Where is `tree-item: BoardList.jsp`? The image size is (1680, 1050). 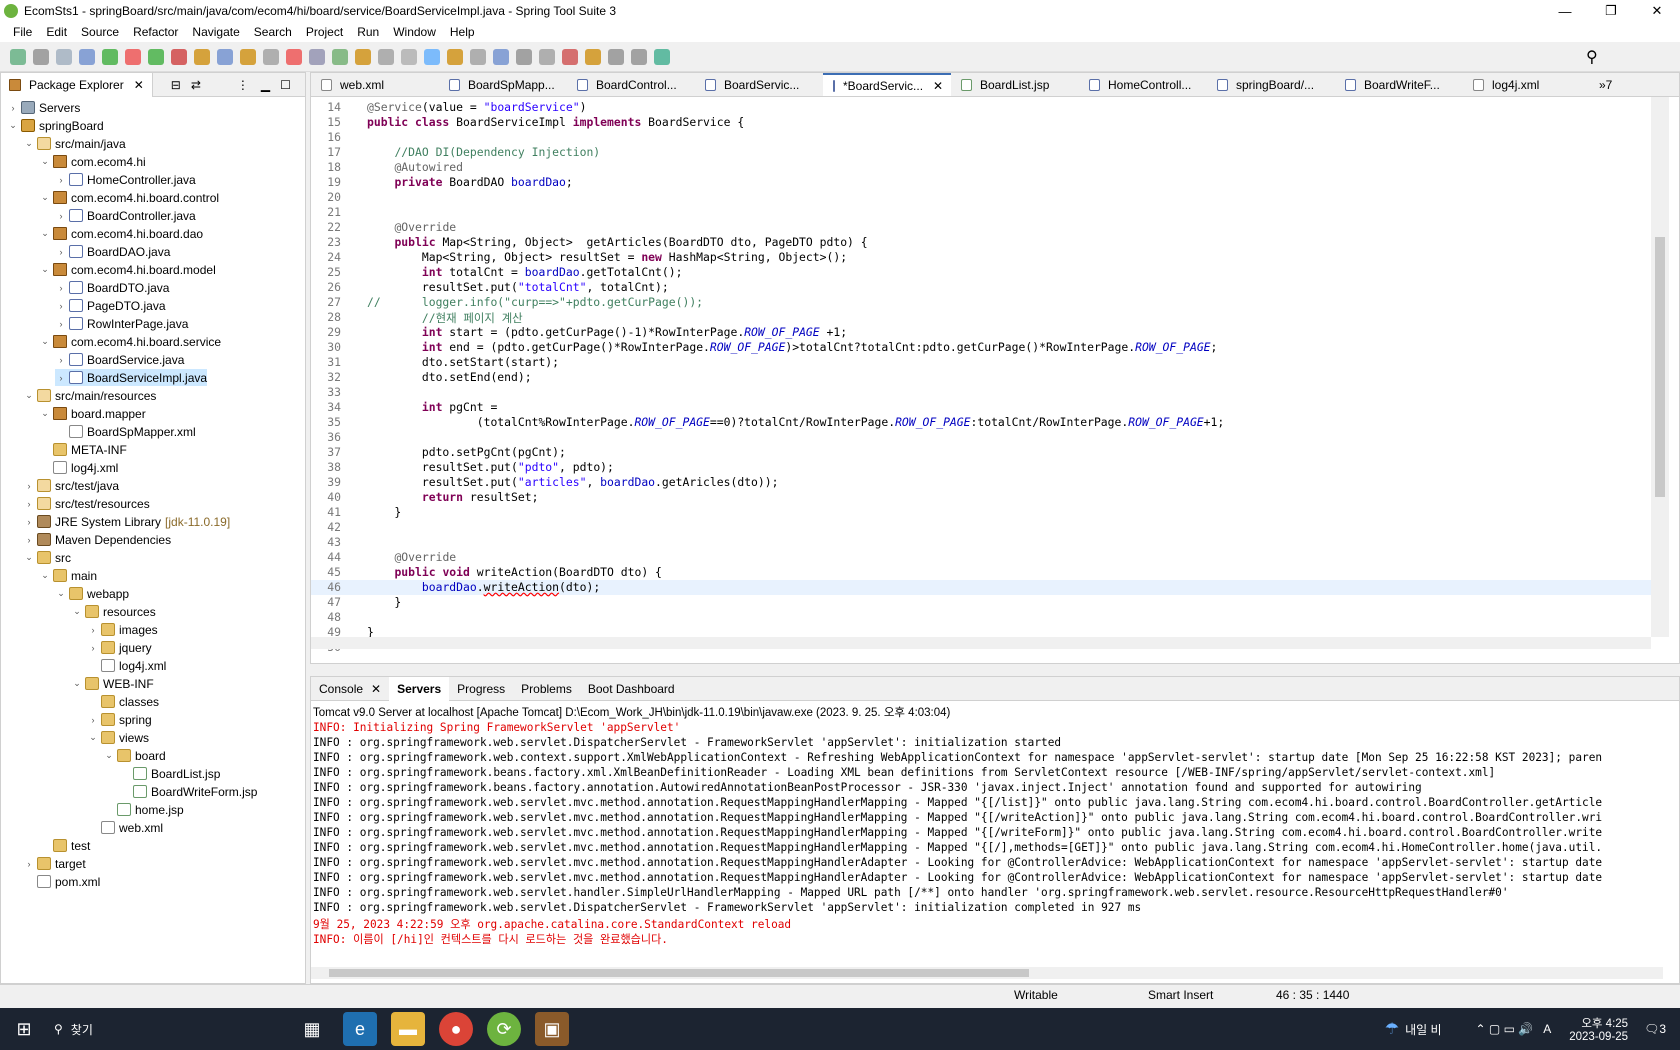
tree-item: BoardList.jsp is located at coordinates (169, 773).